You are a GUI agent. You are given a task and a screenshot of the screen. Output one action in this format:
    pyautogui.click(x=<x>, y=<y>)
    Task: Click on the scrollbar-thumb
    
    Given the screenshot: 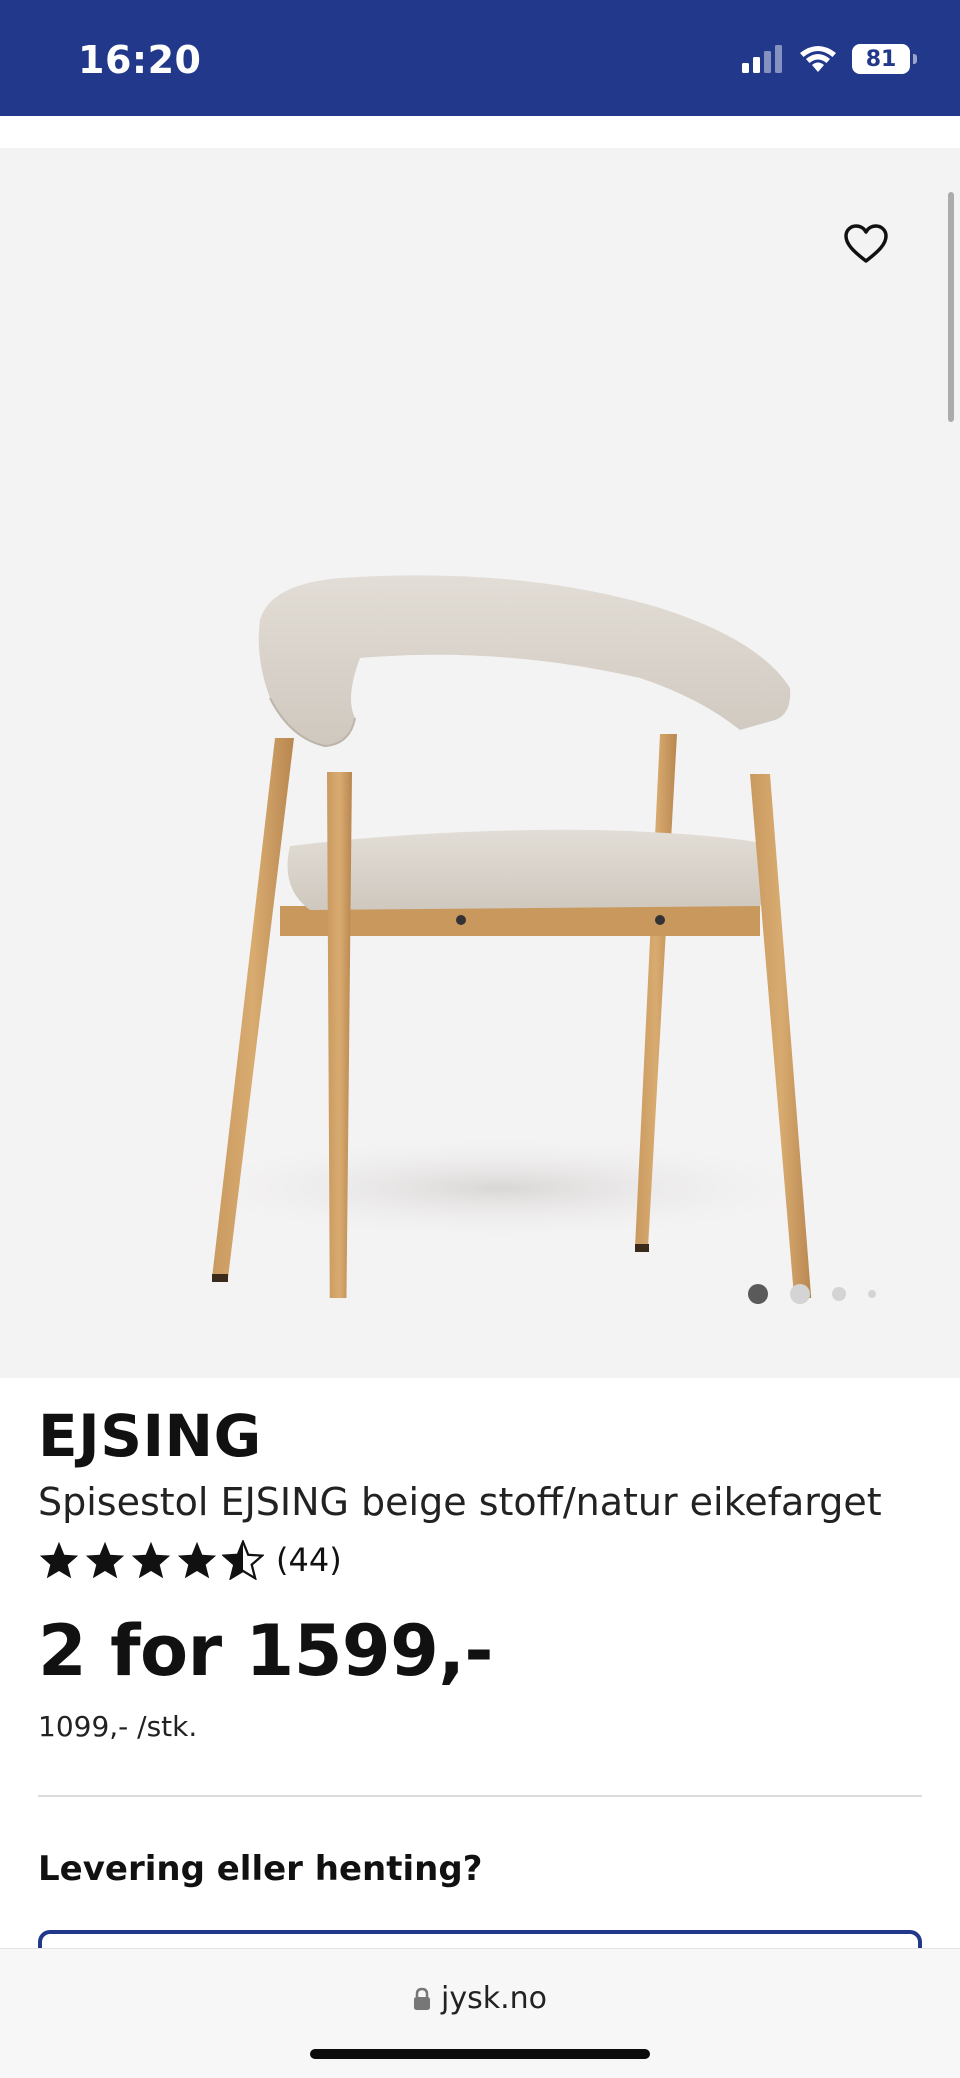 What is the action you would take?
    pyautogui.click(x=951, y=307)
    